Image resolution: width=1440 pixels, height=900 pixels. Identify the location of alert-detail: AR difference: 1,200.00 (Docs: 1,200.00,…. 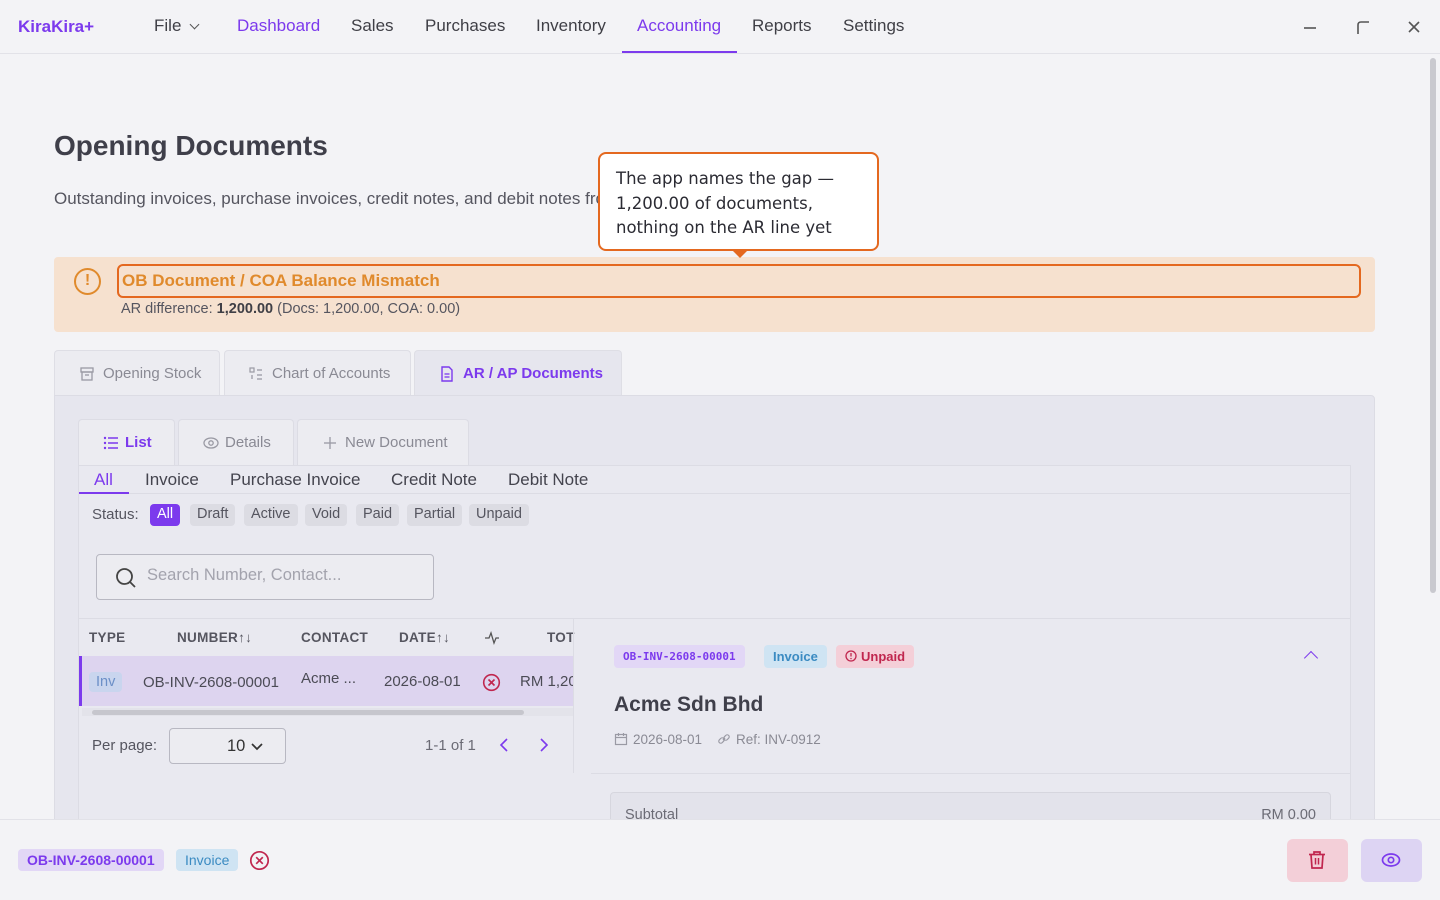
(290, 309).